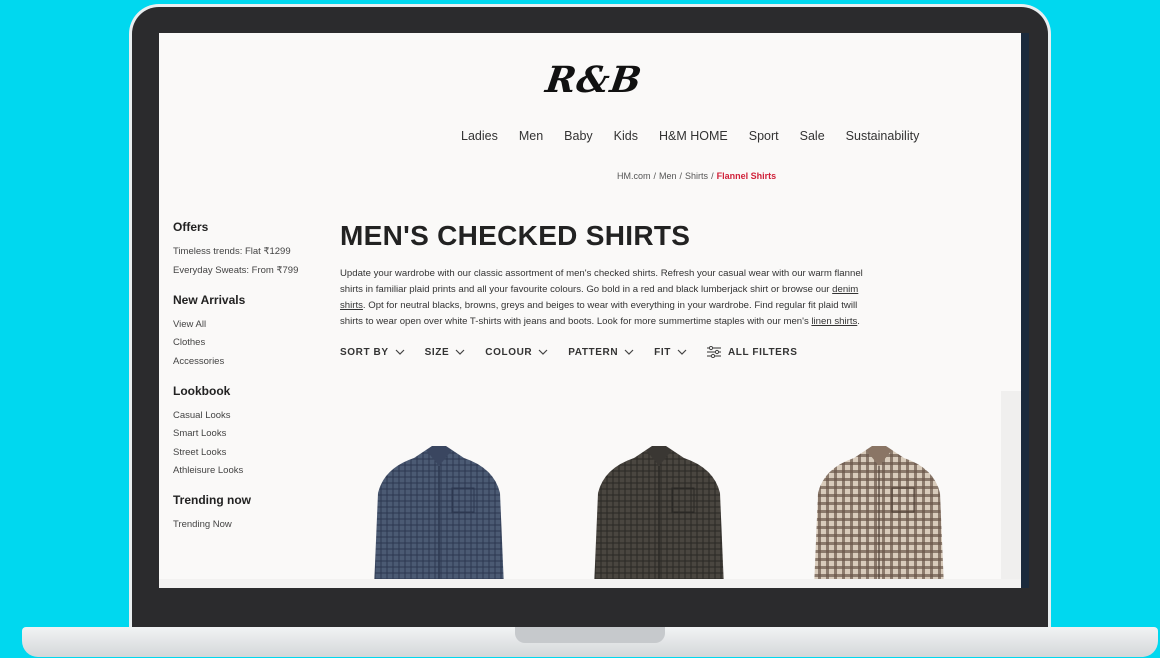  Describe the element at coordinates (209, 299) in the screenshot. I see `sidebar-heading: New Arrivals` at that location.